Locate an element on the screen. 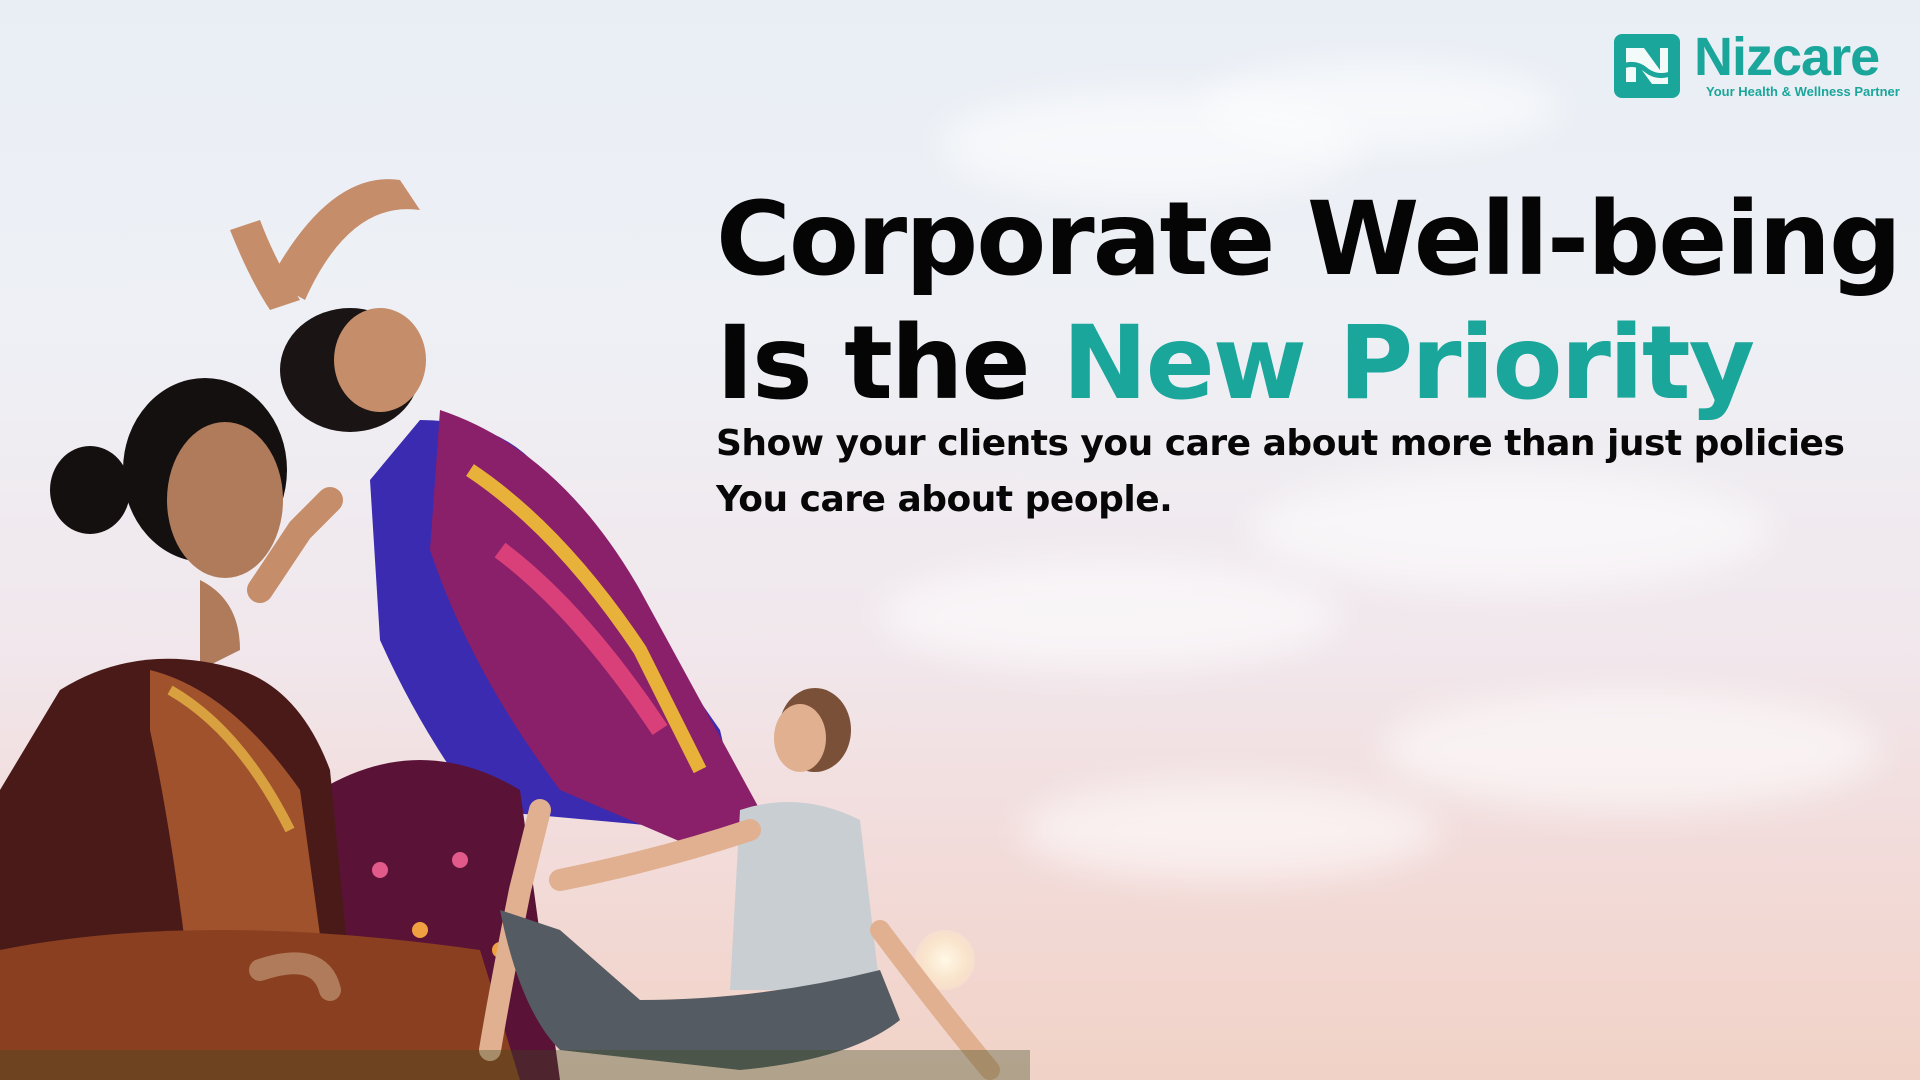  brand-tagline: Your Health & Wellness Partner is located at coordinates (1803, 91).